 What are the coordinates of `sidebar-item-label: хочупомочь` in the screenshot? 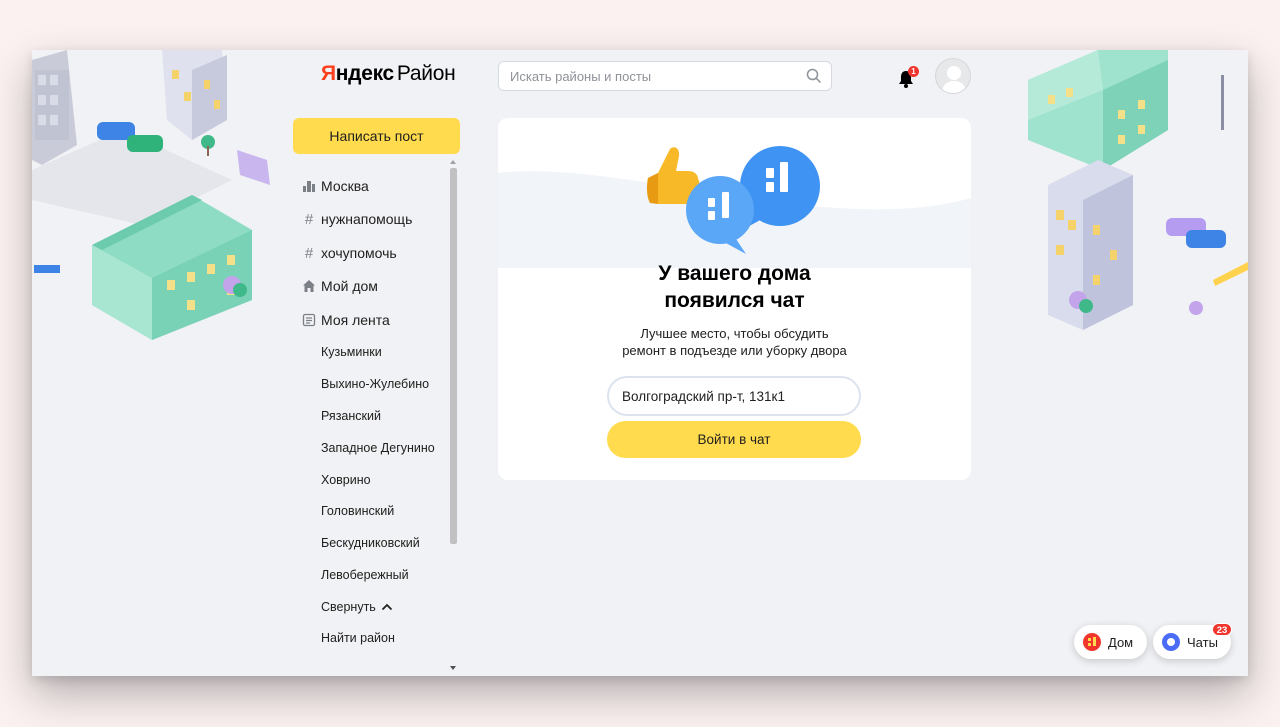 It's located at (359, 253).